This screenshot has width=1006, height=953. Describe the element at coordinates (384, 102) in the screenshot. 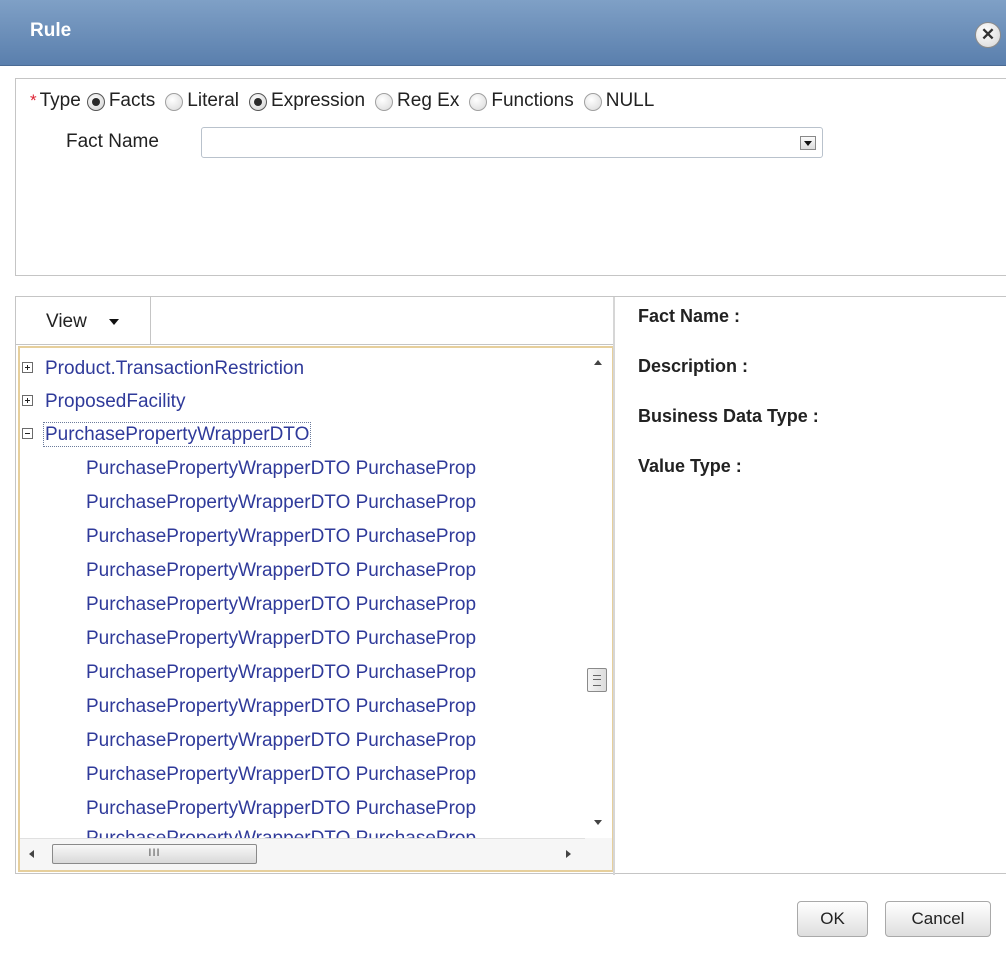

I see `radio-regex` at that location.